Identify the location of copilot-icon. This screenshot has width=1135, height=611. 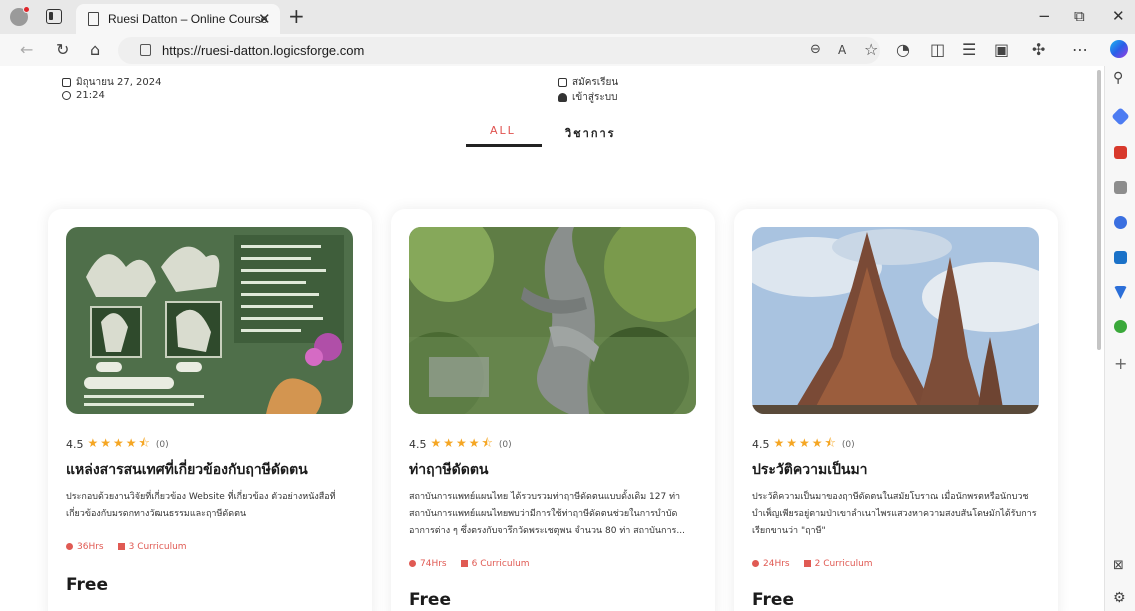
(1119, 49).